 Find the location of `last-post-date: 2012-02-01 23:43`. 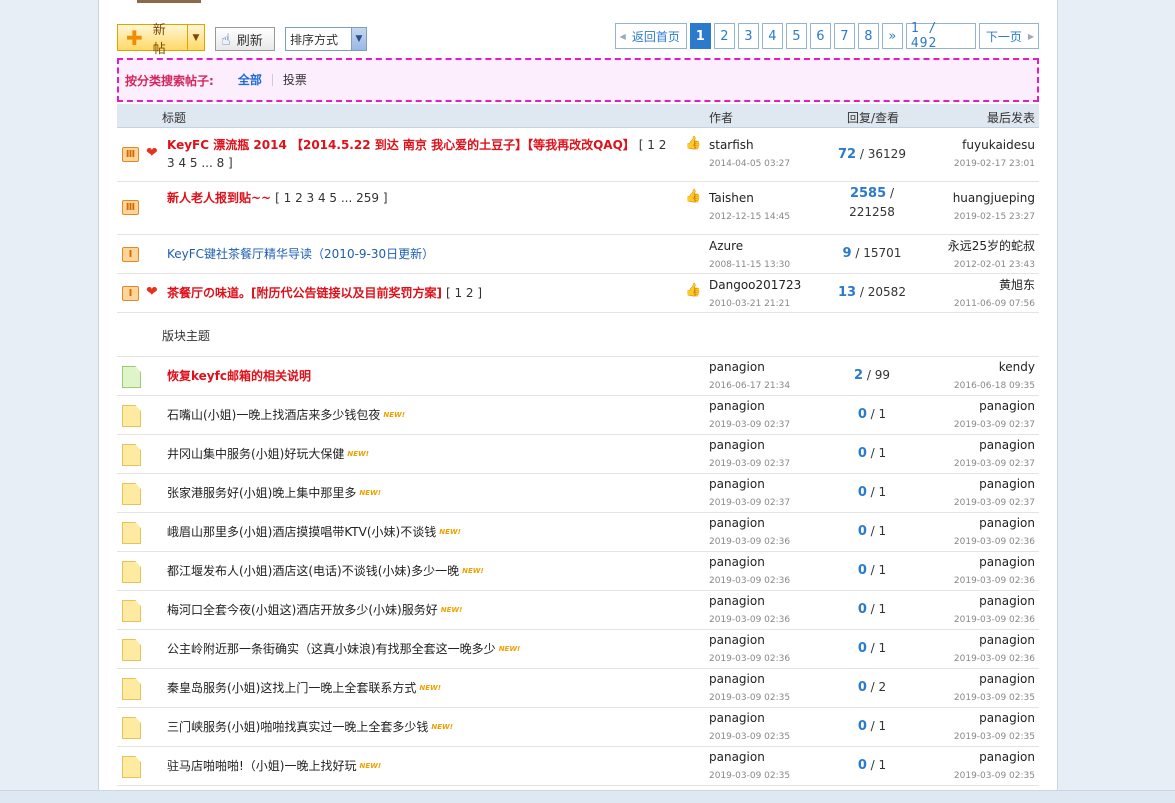

last-post-date: 2012-02-01 23:43 is located at coordinates (991, 265).